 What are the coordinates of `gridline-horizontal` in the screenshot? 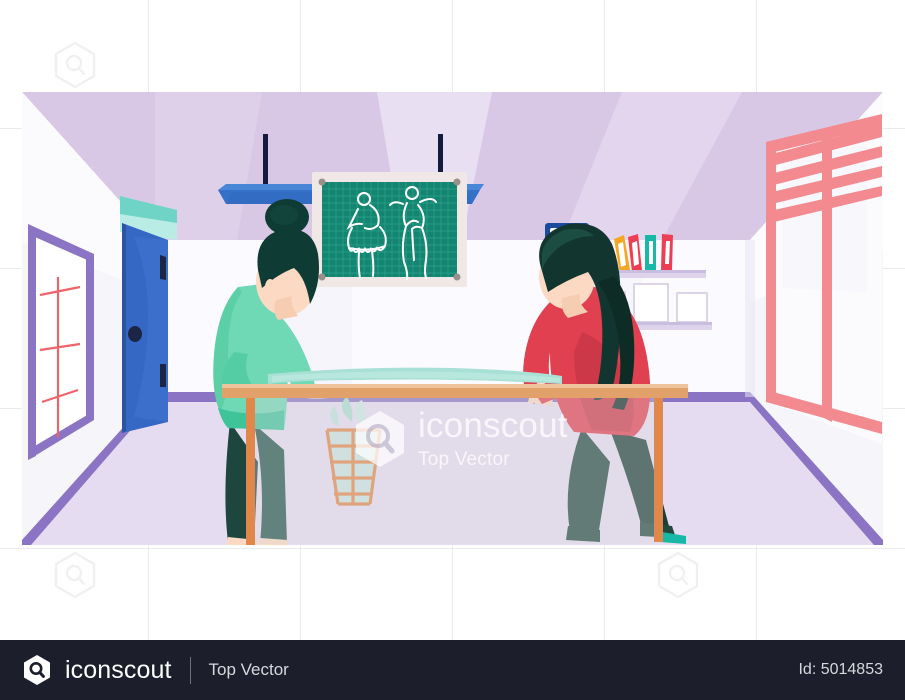 It's located at (452, 548).